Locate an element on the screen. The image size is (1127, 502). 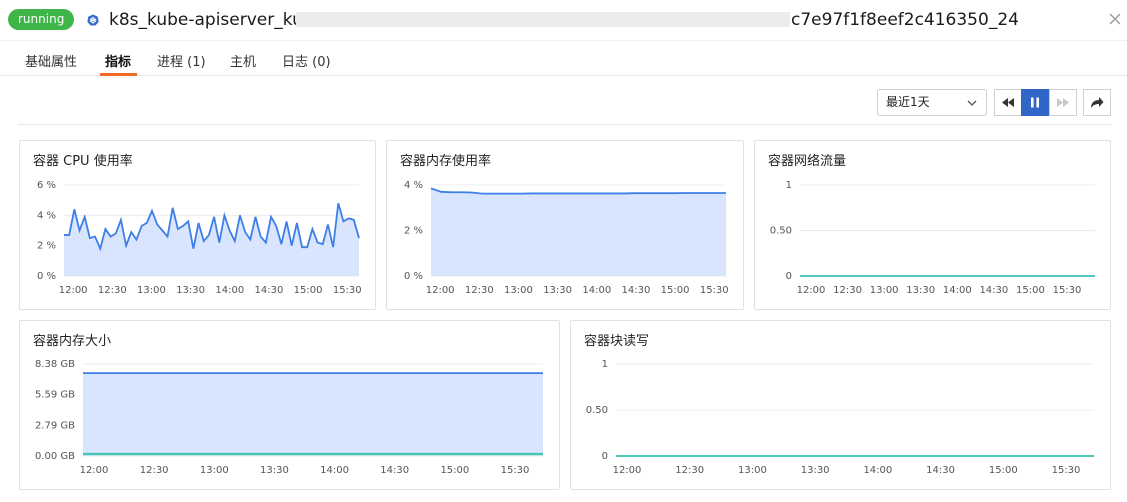
y-tick-label: 0.00 GB is located at coordinates (55, 456).